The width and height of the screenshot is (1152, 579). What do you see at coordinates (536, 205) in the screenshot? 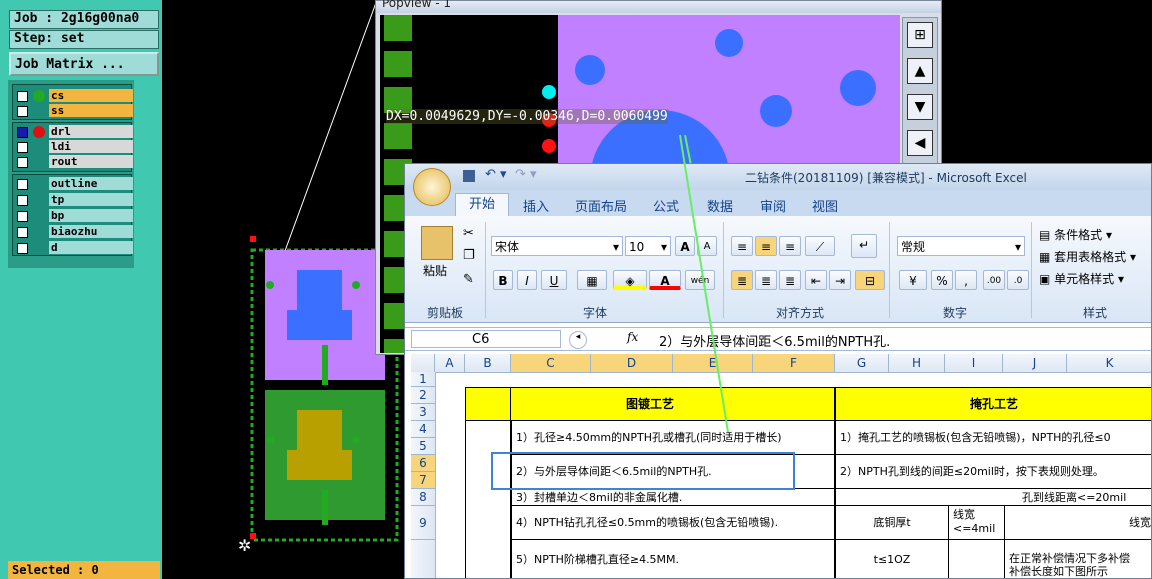
I see `tab-insert: 插入` at bounding box center [536, 205].